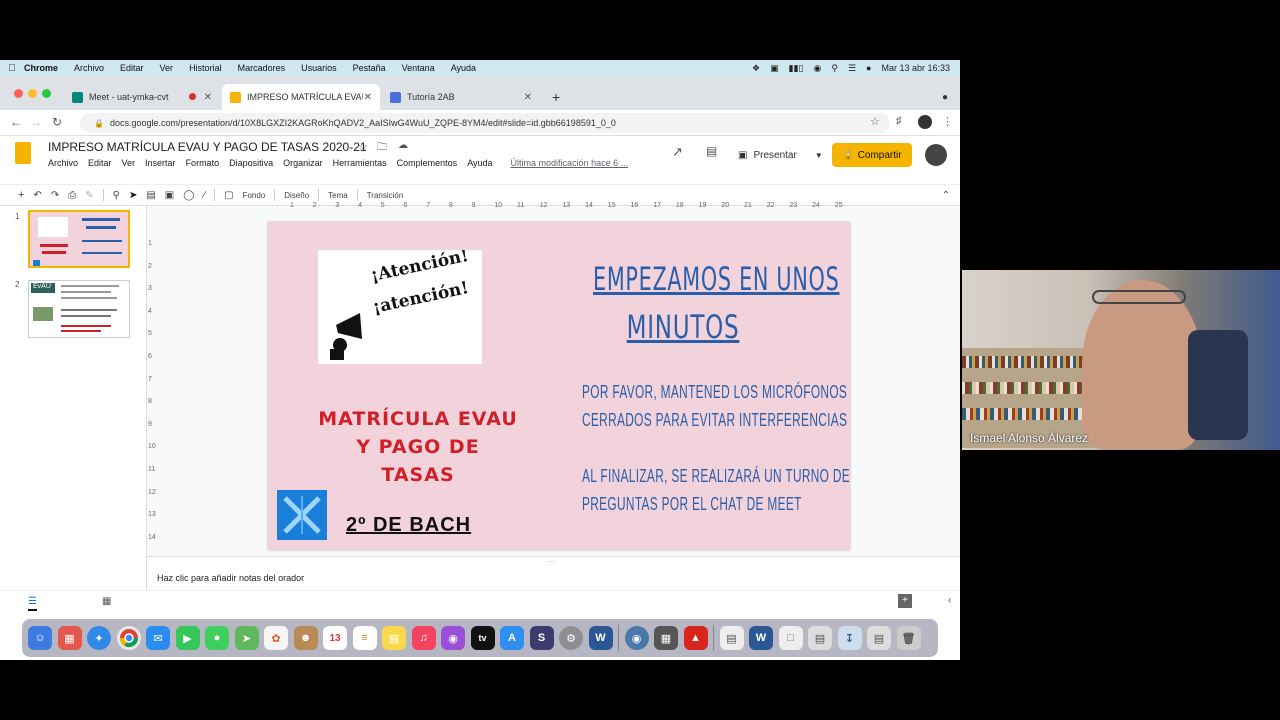 The width and height of the screenshot is (1280, 720). What do you see at coordinates (36, 122) in the screenshot?
I see `forward-icon: →` at bounding box center [36, 122].